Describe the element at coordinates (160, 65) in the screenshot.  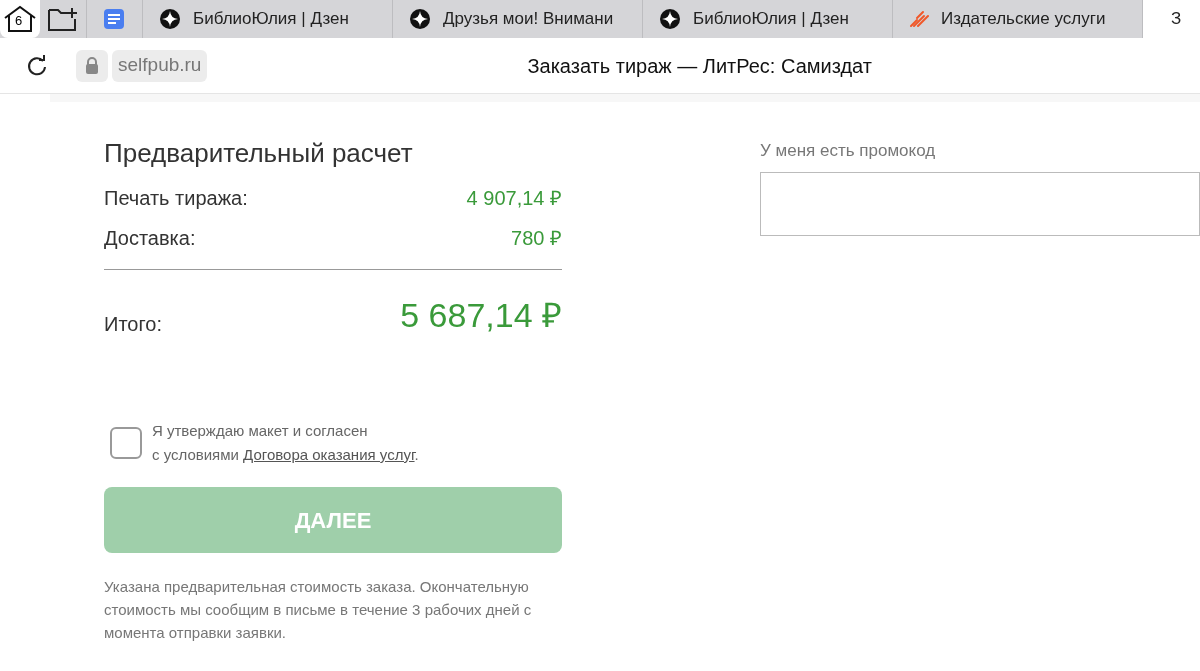
I see `url-field: selfpub.ru` at that location.